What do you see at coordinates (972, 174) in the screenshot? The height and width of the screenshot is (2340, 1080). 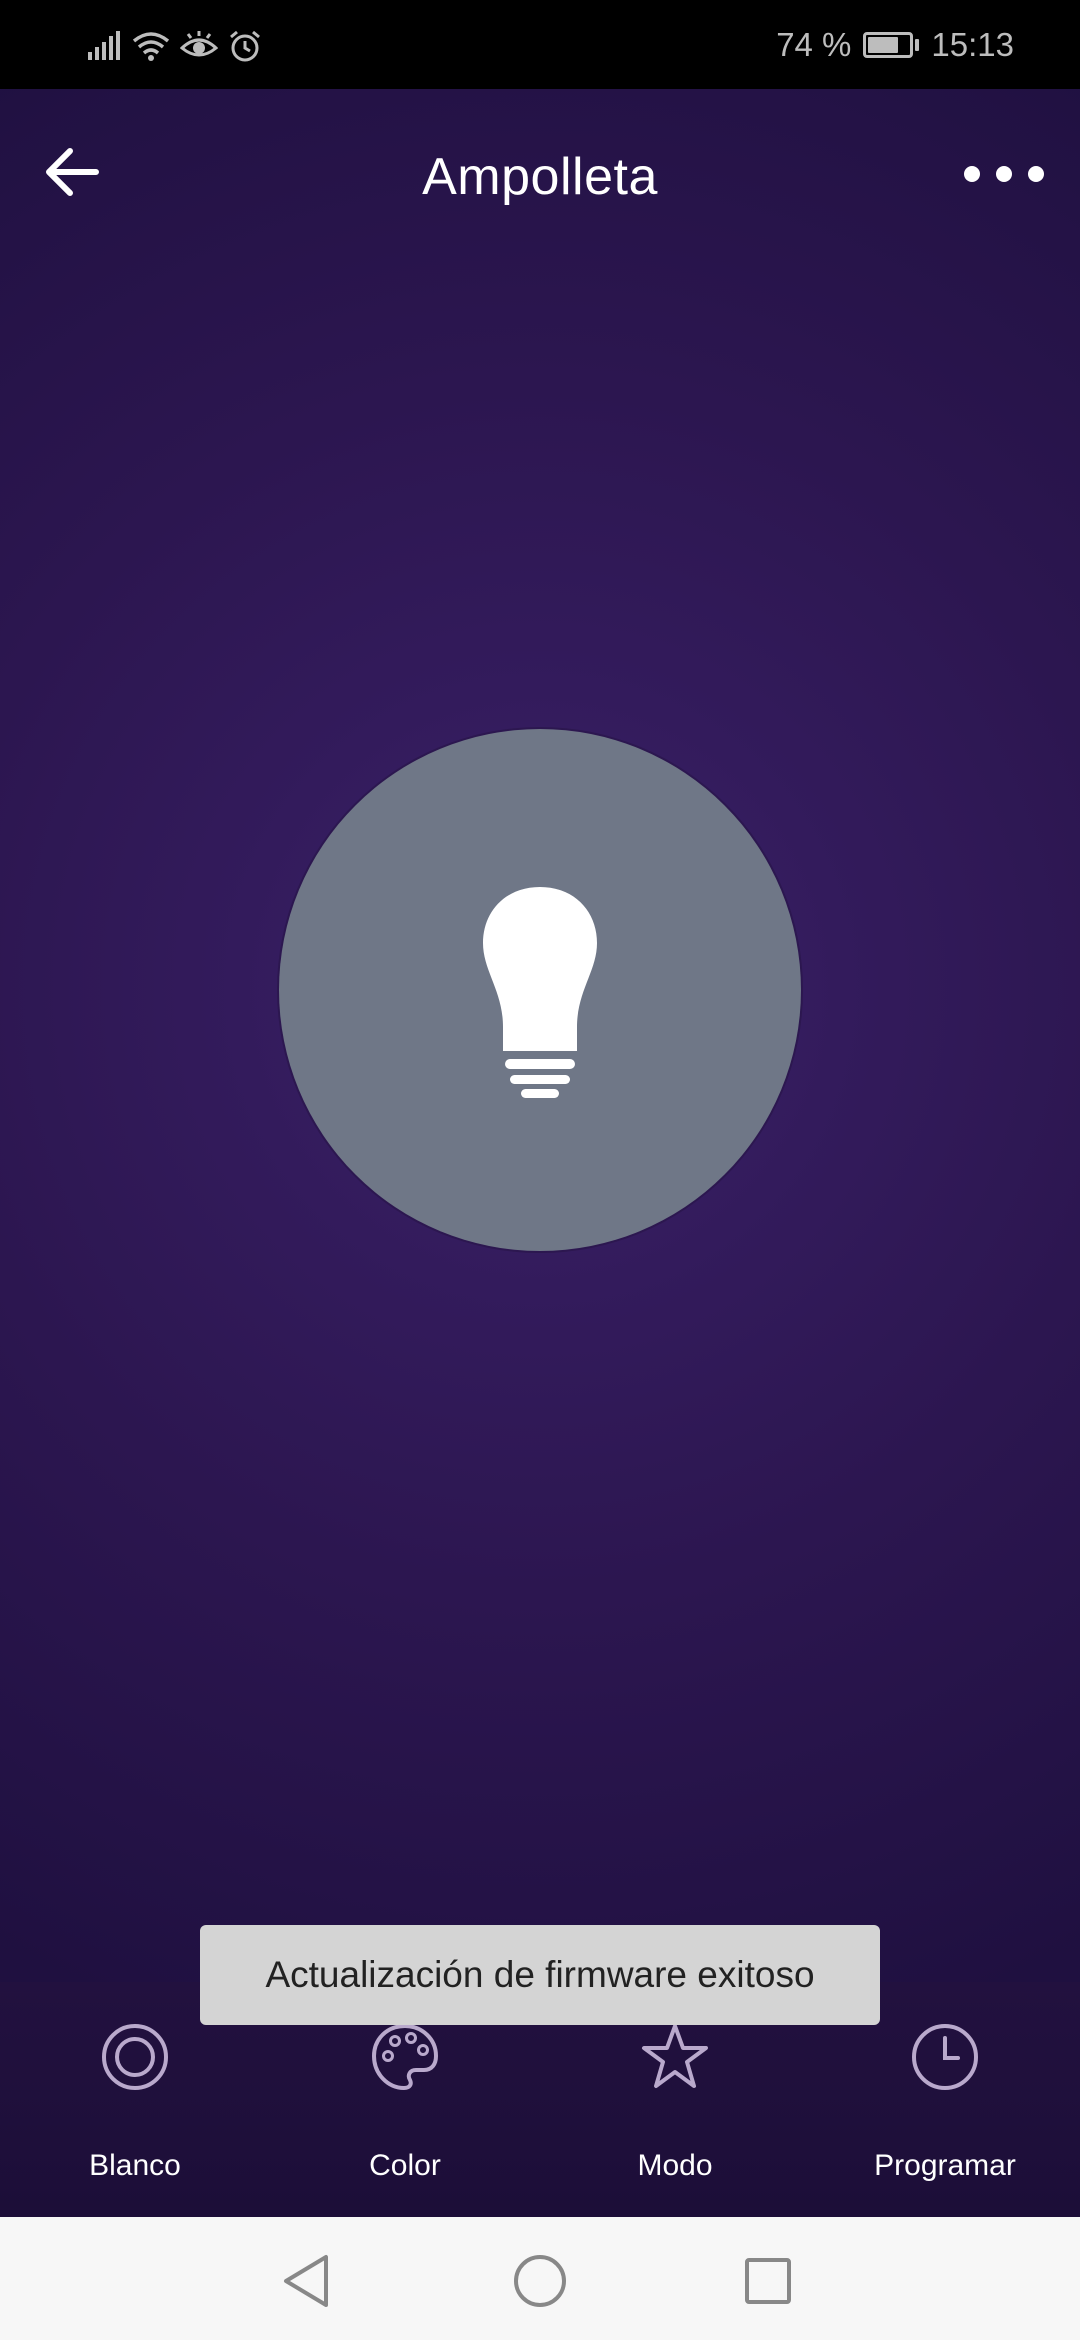 I see `more-dots-icon` at bounding box center [972, 174].